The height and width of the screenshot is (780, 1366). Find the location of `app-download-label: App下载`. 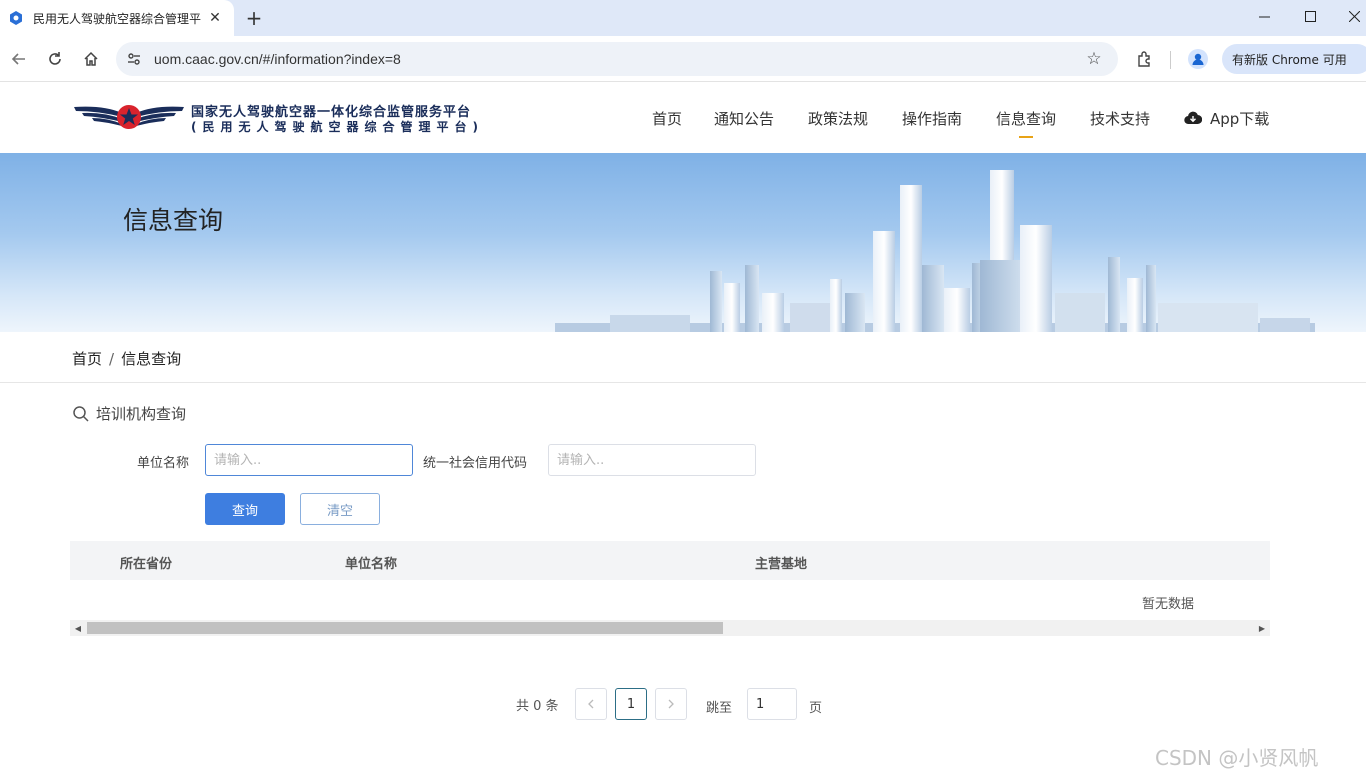

app-download-label: App下载 is located at coordinates (1240, 119).